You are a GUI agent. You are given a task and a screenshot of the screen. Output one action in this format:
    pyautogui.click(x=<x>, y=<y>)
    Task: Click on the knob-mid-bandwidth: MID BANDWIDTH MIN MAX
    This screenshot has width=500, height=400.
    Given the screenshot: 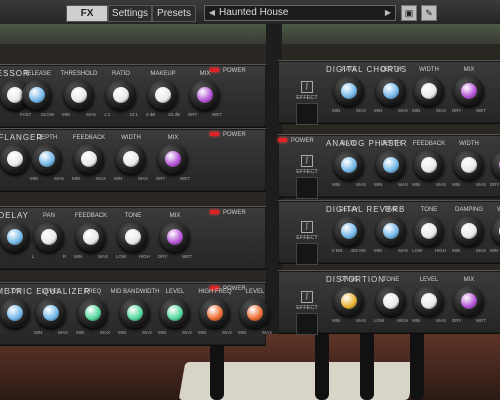 What is the action you would take?
    pyautogui.click(x=135, y=314)
    